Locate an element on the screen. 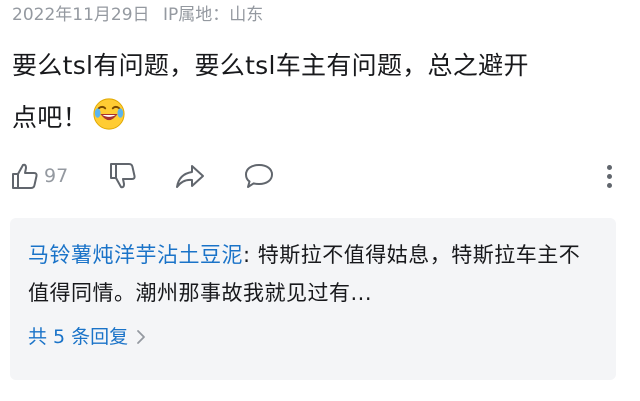  thumbs-down-icon is located at coordinates (123, 176).